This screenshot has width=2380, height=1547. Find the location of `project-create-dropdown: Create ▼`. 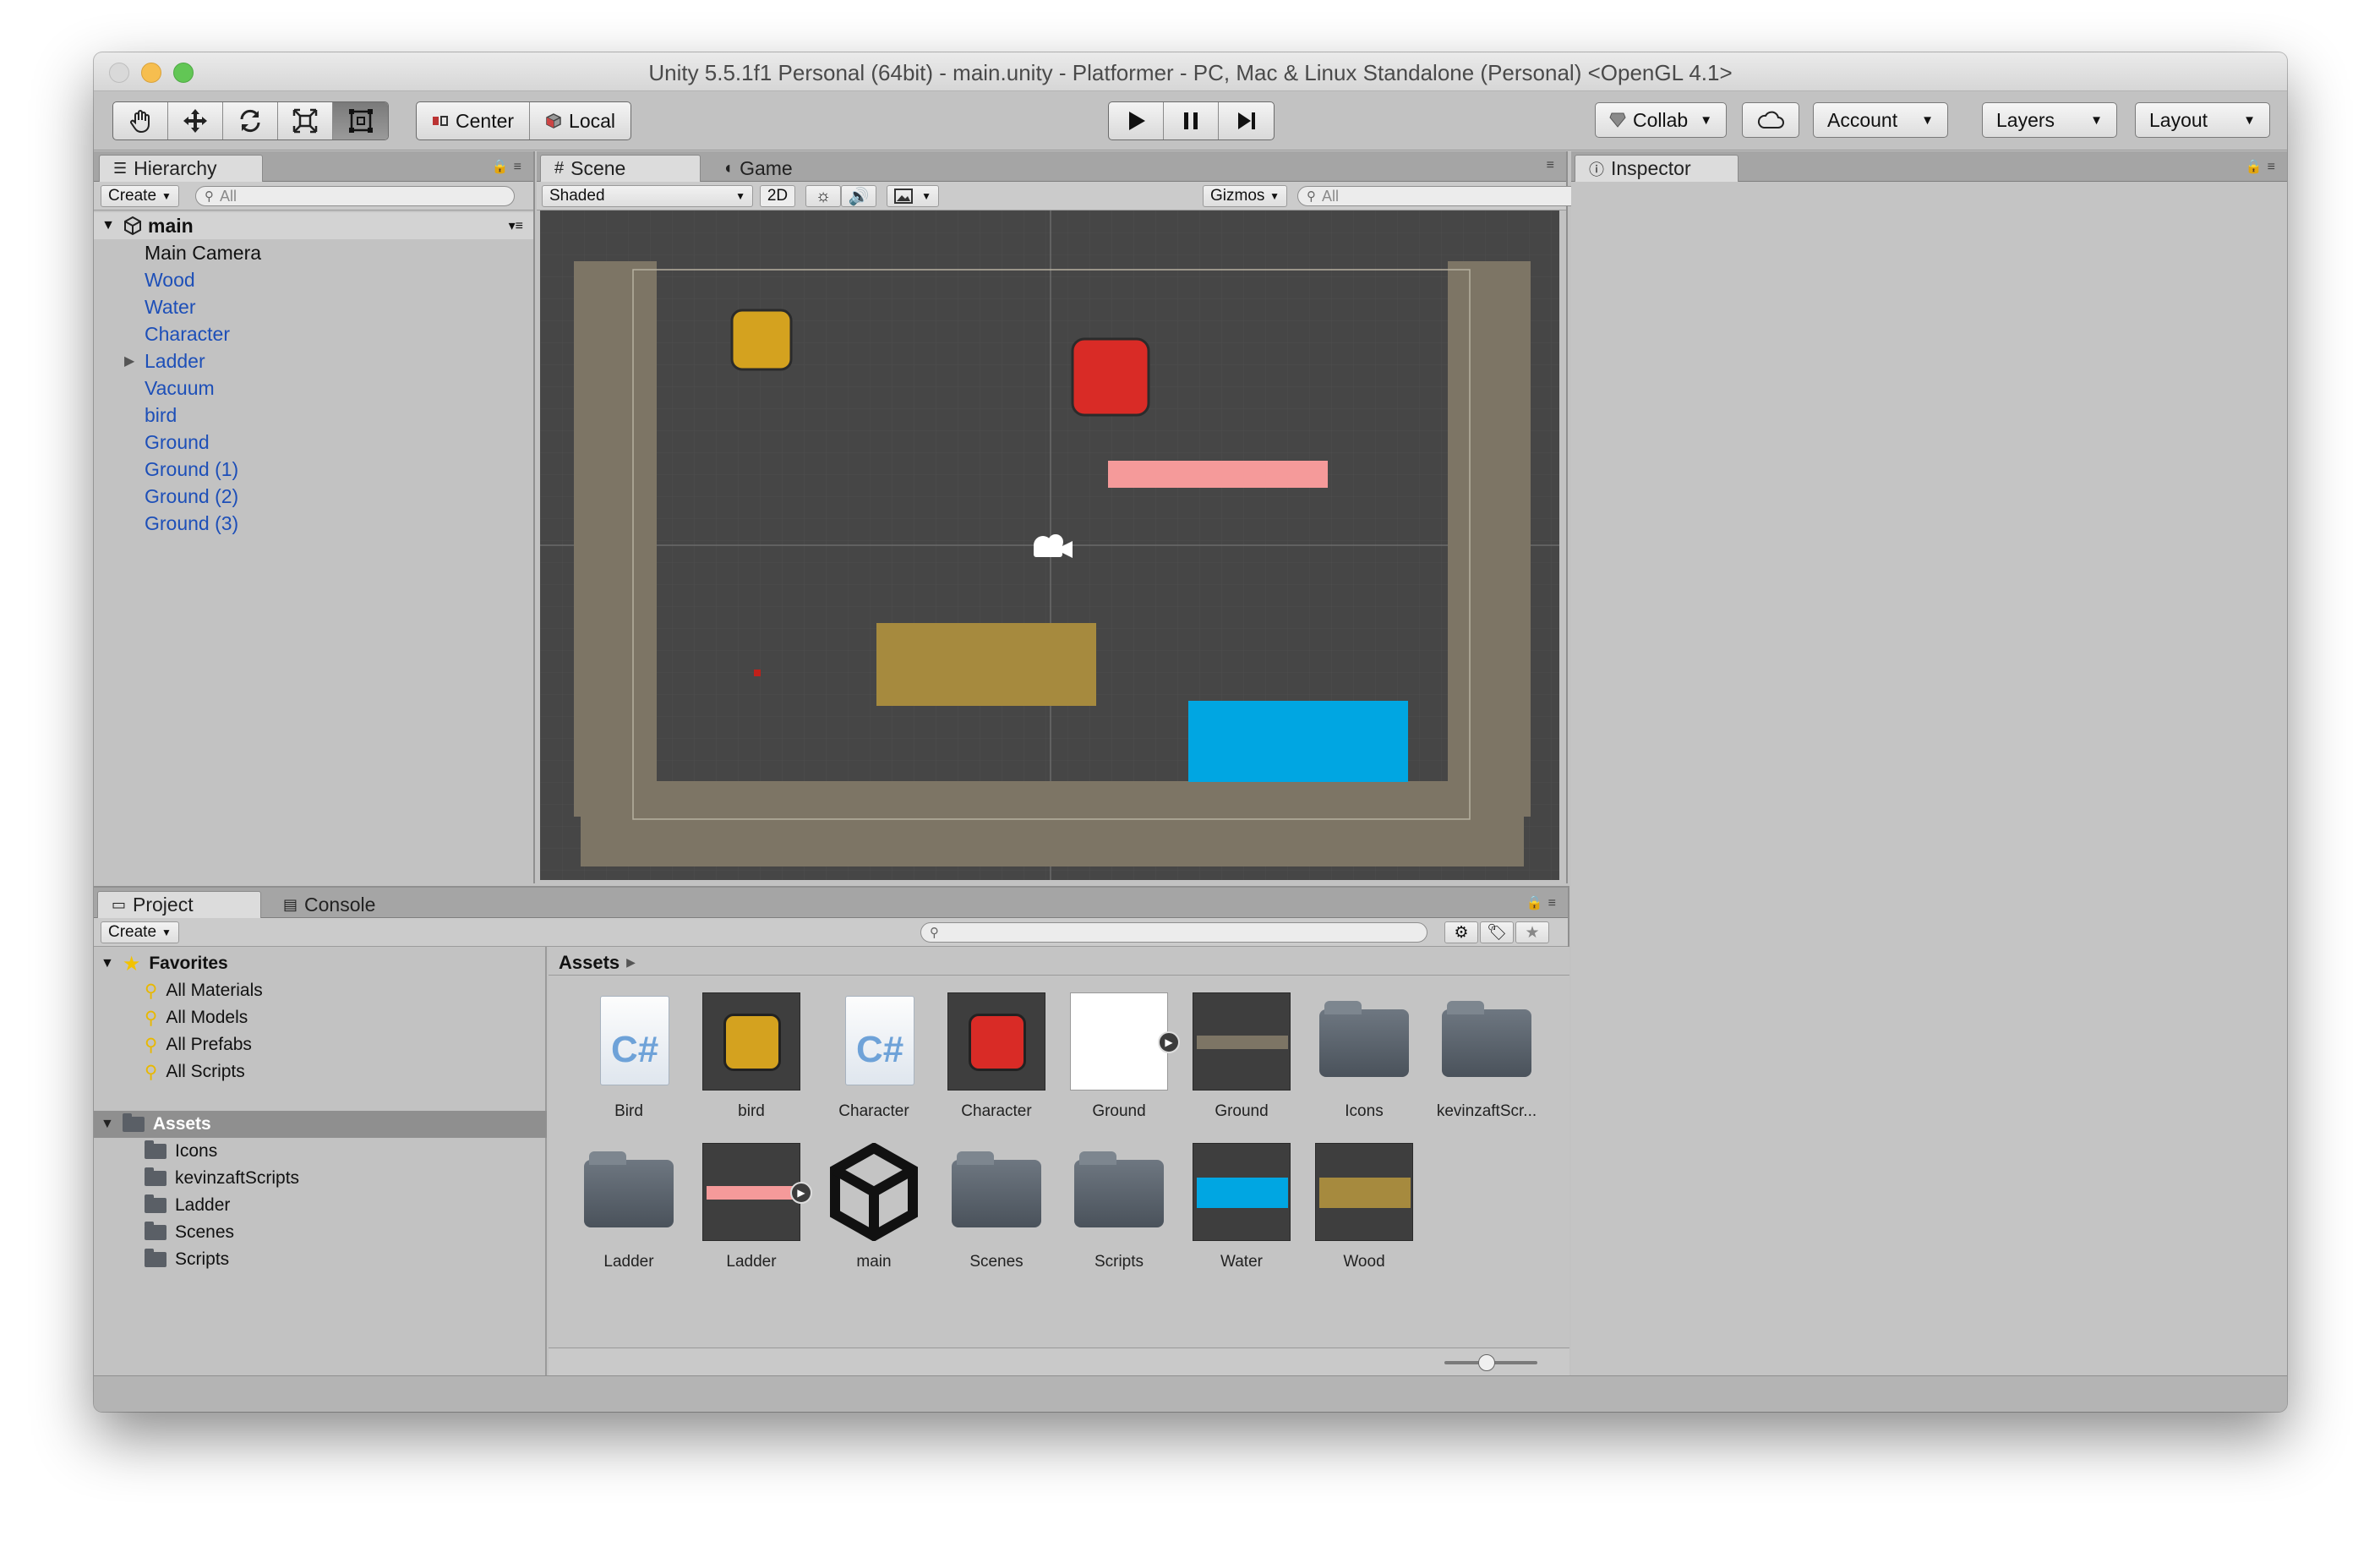

project-create-dropdown: Create ▼ is located at coordinates (140, 932).